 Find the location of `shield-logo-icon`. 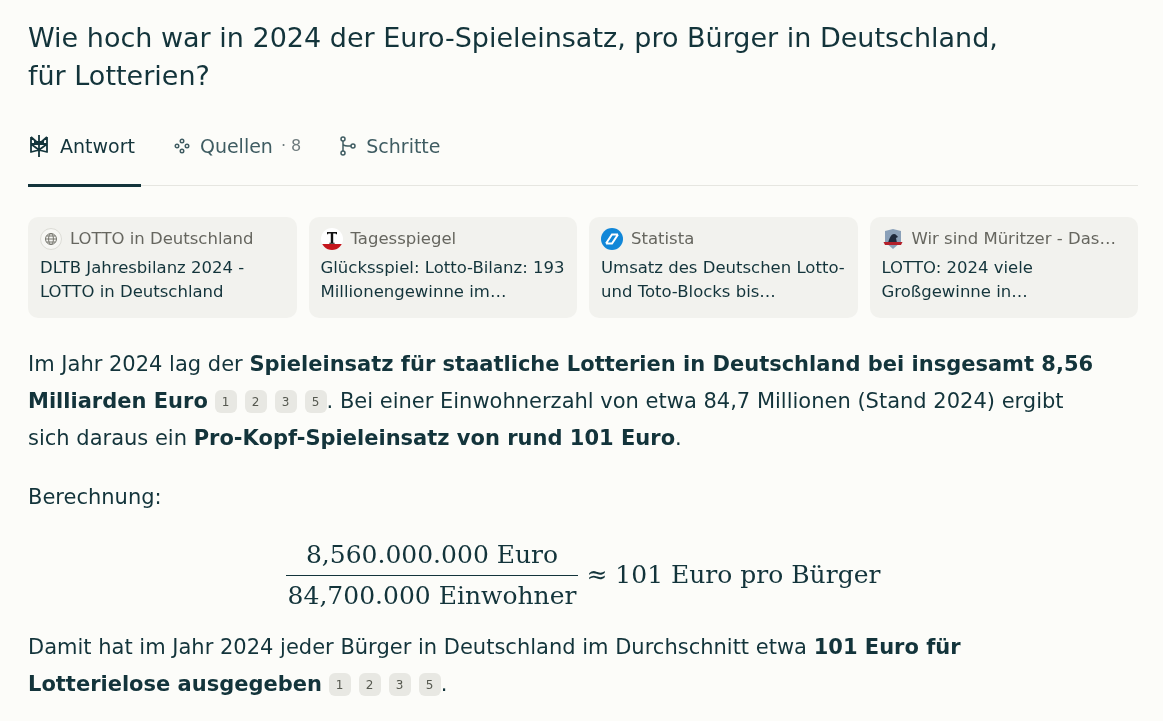

shield-logo-icon is located at coordinates (892, 238).